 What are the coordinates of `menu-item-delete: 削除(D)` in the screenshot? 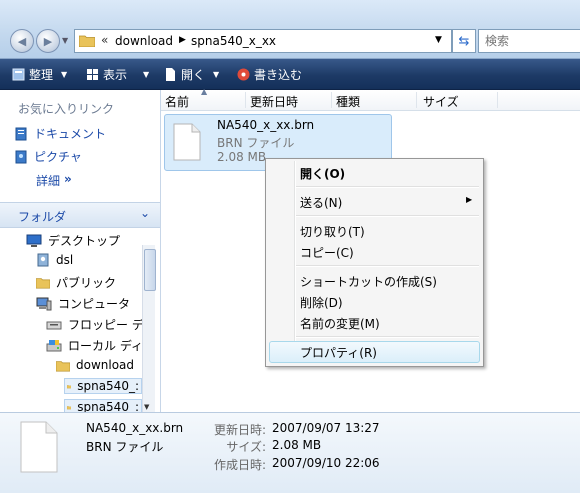 It's located at (321, 302).